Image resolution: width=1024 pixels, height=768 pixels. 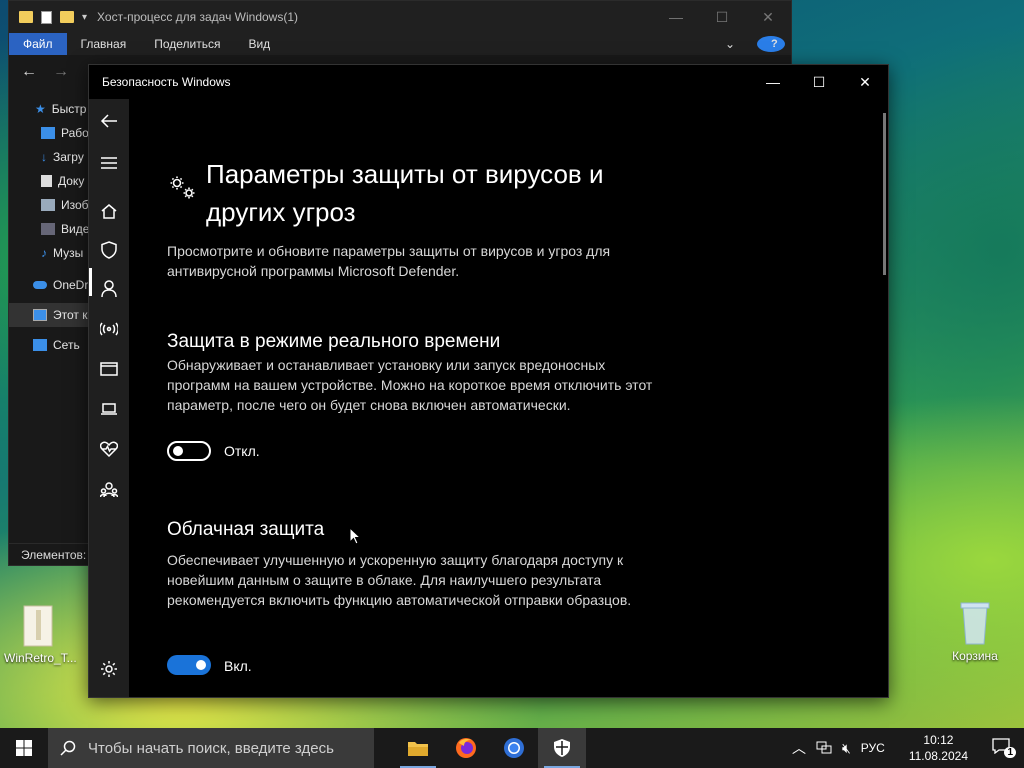 I want to click on this-pc-icon, so click(x=40, y=315).